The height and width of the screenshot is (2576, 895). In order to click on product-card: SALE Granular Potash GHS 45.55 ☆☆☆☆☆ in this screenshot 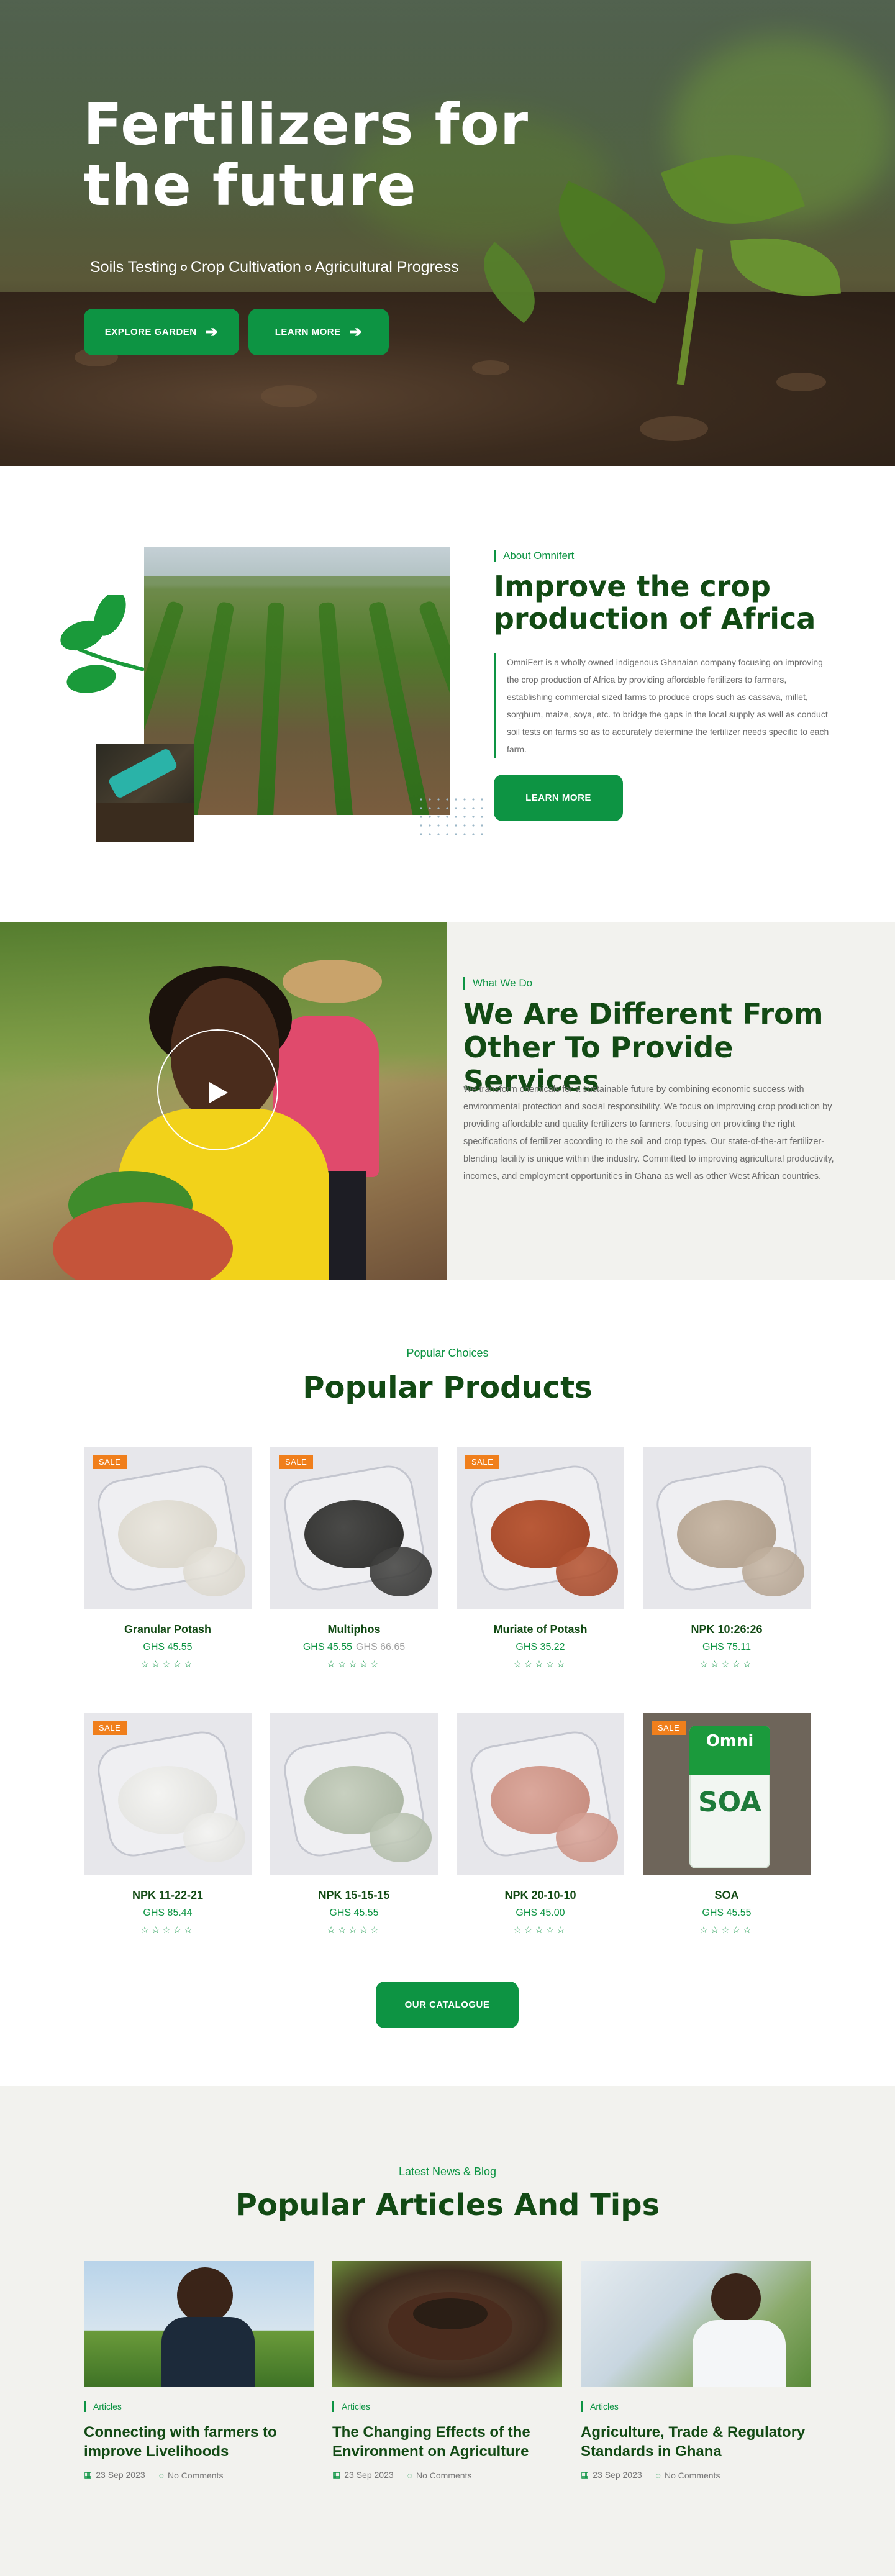, I will do `click(168, 1558)`.